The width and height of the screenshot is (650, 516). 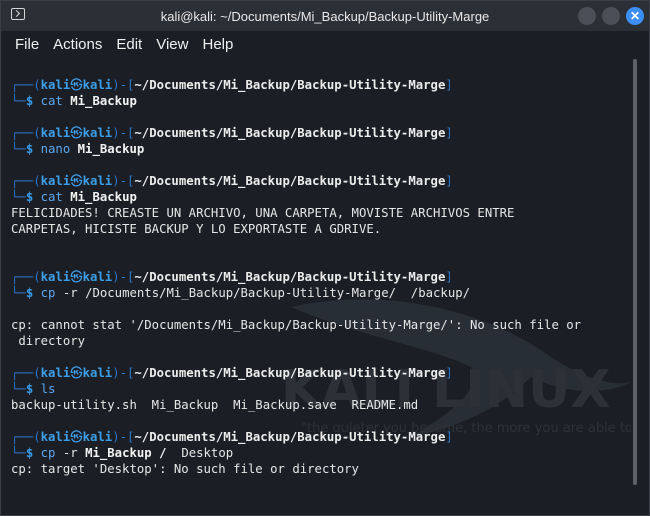 What do you see at coordinates (587, 16) in the screenshot?
I see `minimize-button` at bounding box center [587, 16].